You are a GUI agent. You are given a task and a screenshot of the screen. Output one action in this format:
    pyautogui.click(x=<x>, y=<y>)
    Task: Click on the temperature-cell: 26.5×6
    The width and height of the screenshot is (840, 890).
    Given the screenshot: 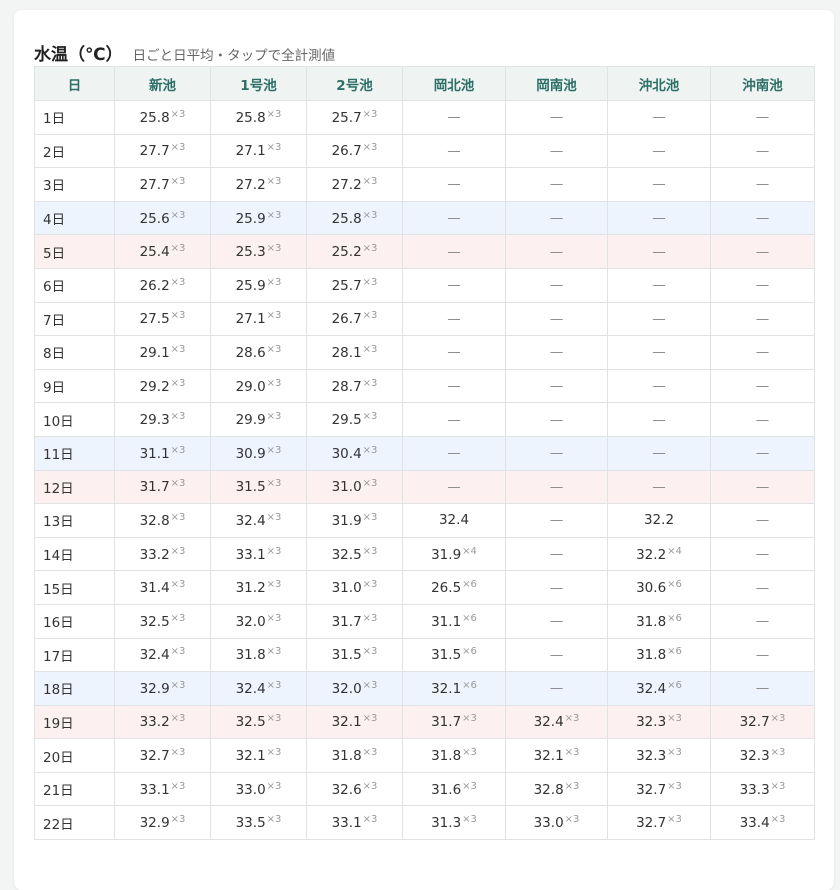 What is the action you would take?
    pyautogui.click(x=454, y=587)
    